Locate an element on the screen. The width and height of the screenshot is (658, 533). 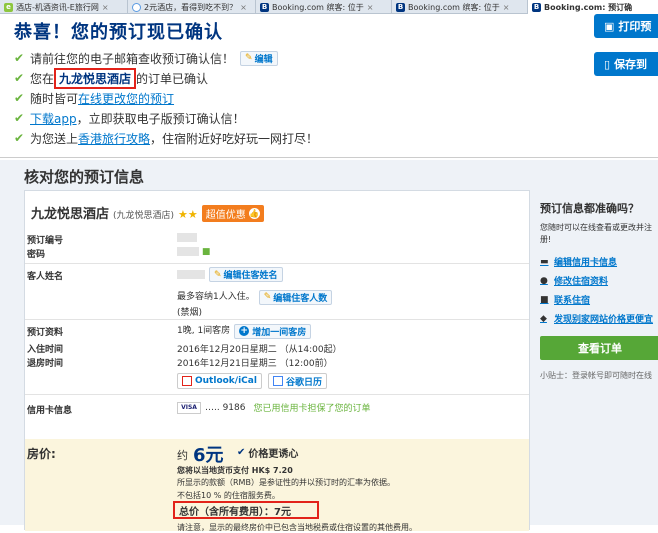
download-app-link: 下载app is located at coordinates (53, 118).